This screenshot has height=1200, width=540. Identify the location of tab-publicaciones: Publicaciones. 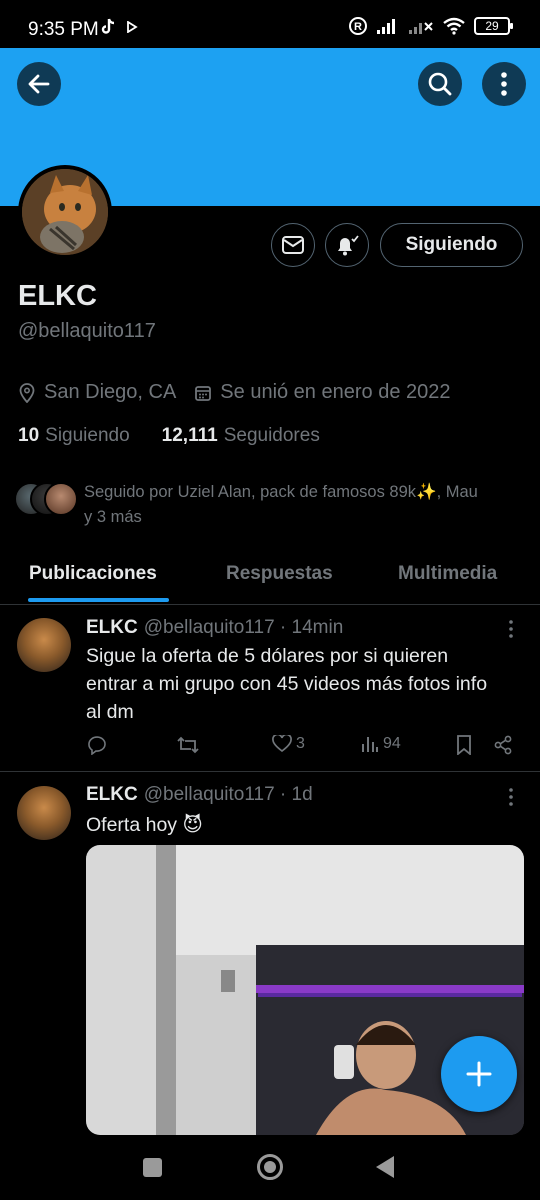
(93, 574).